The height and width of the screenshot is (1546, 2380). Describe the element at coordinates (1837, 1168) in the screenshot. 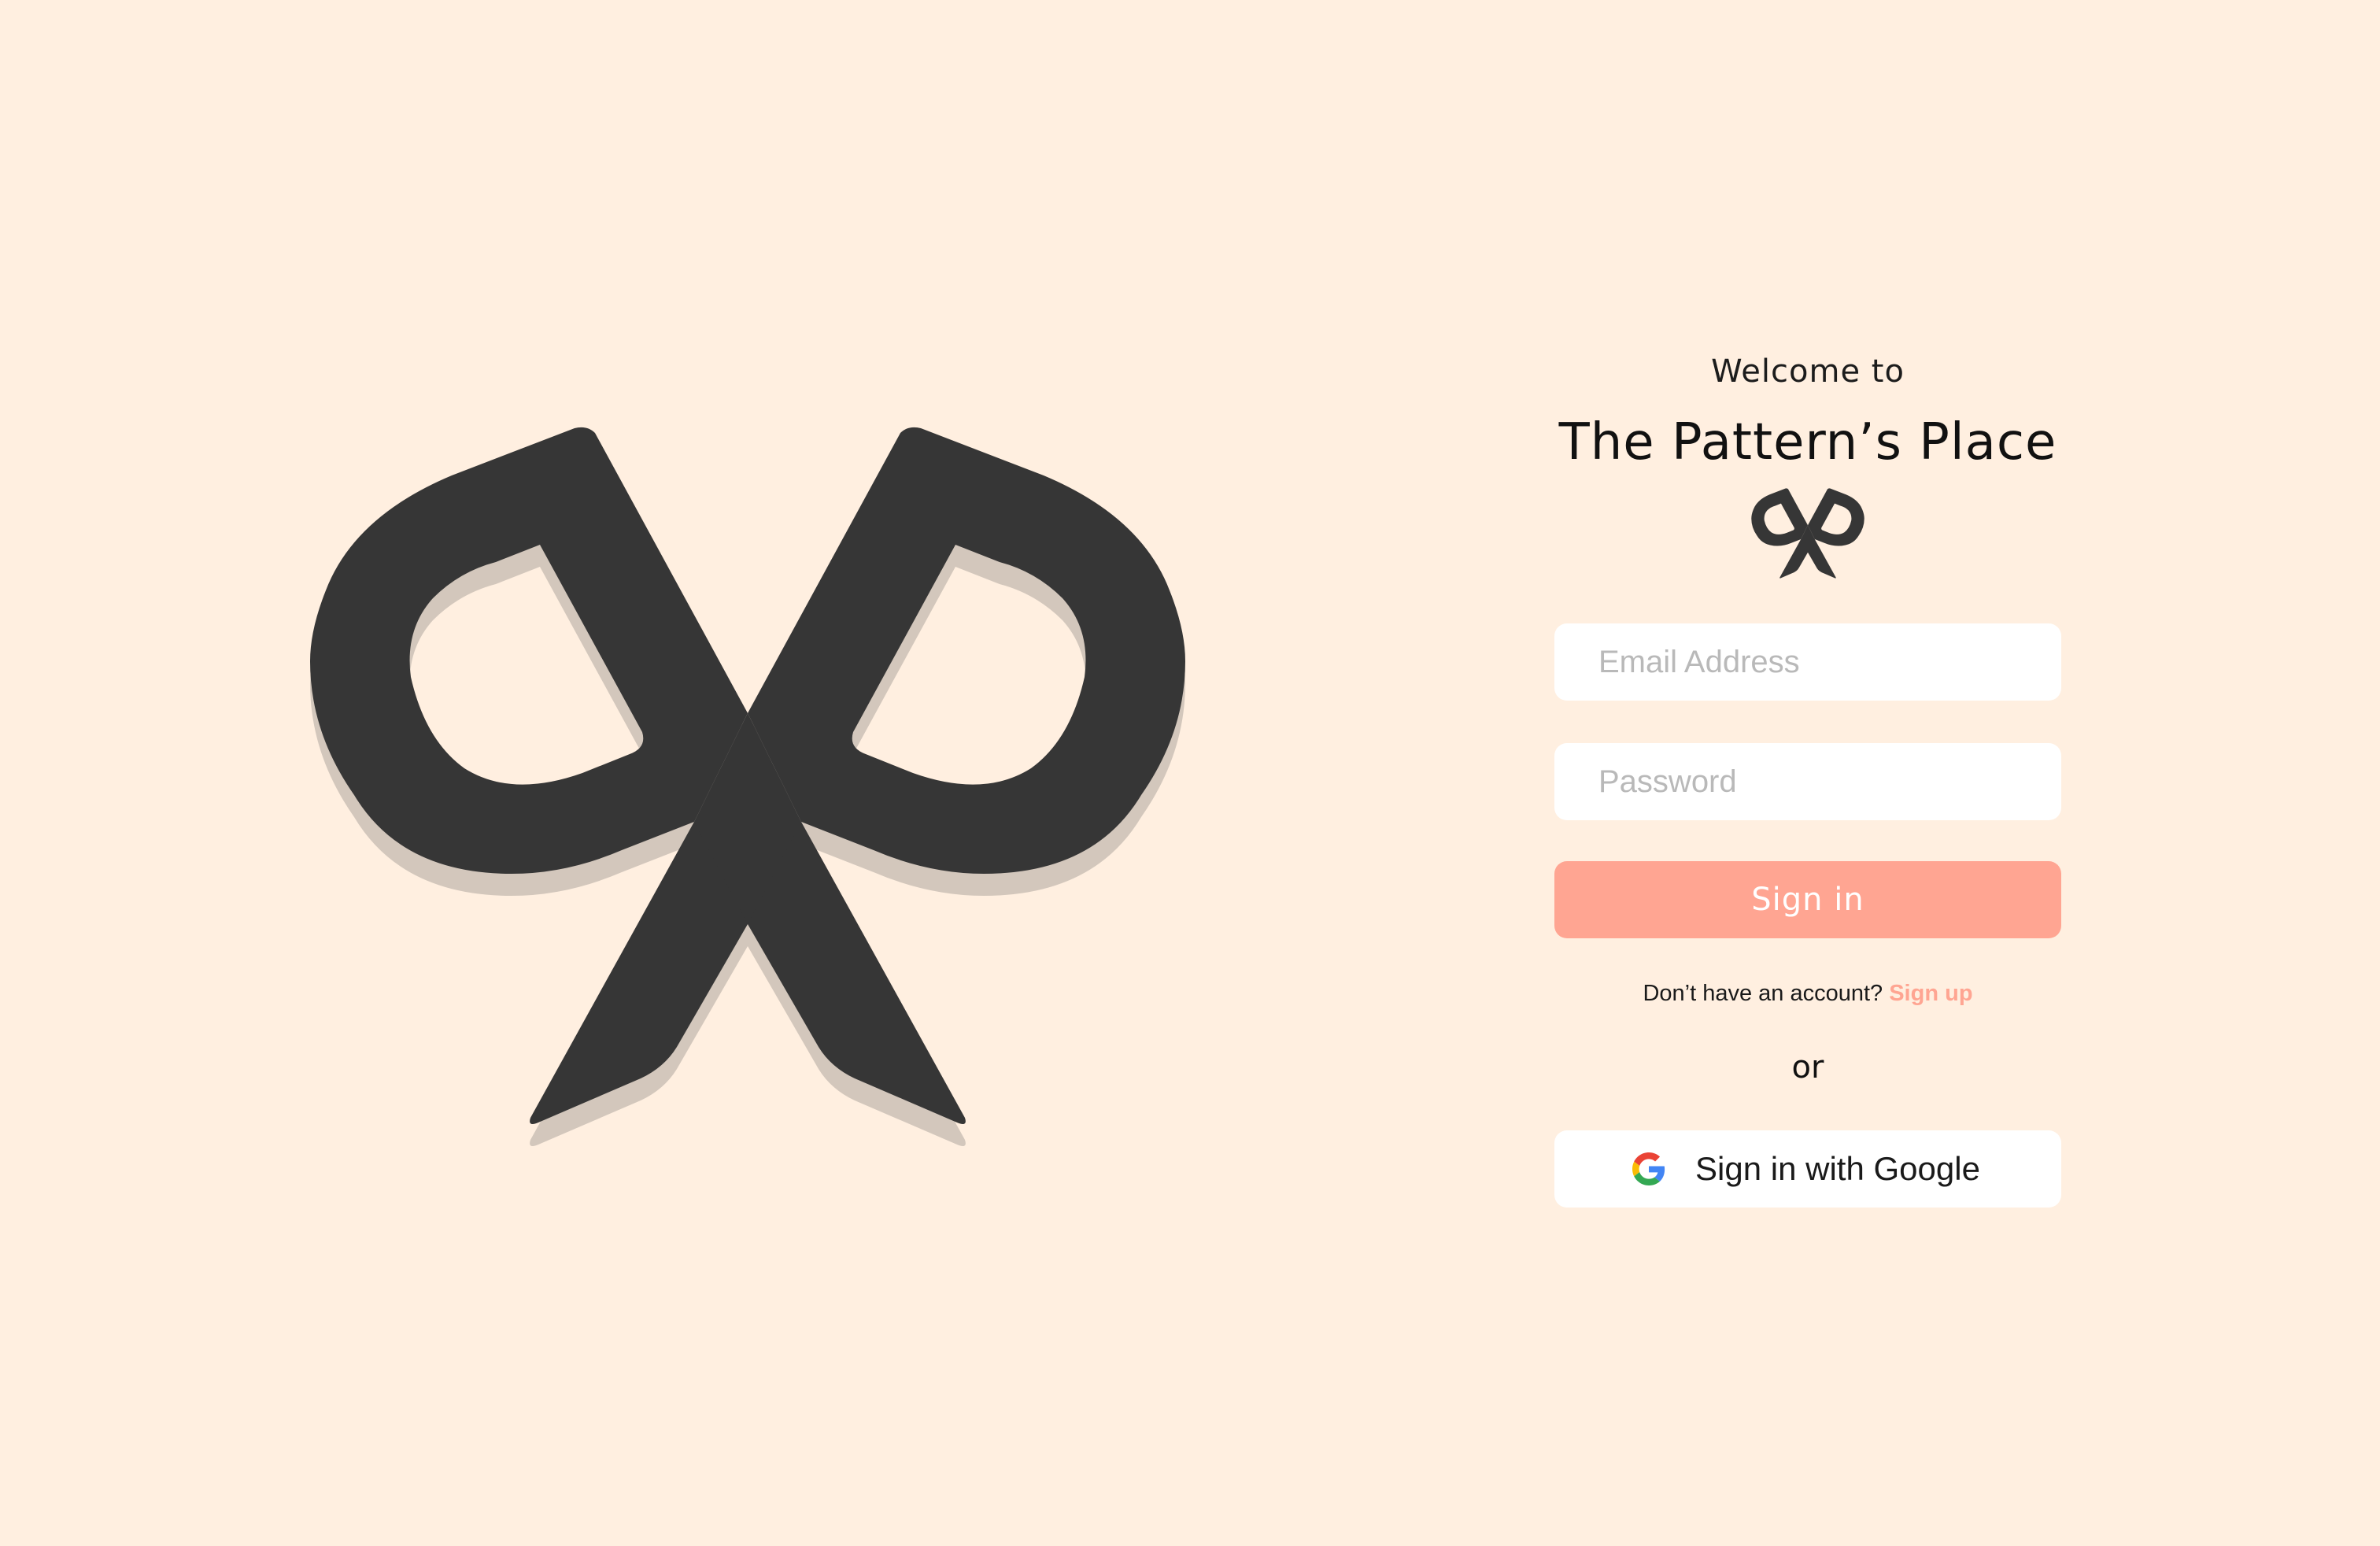

I see `google-sign-in-label: Sign in with Google` at that location.